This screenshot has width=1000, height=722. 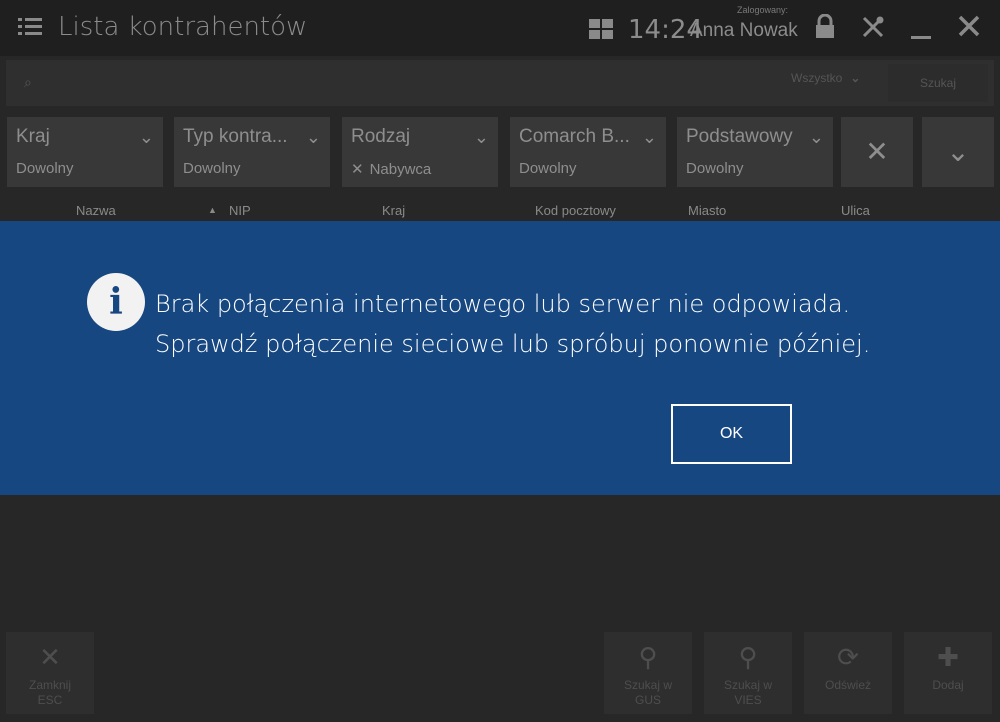 What do you see at coordinates (33, 136) in the screenshot?
I see `filter-title: Kraj` at bounding box center [33, 136].